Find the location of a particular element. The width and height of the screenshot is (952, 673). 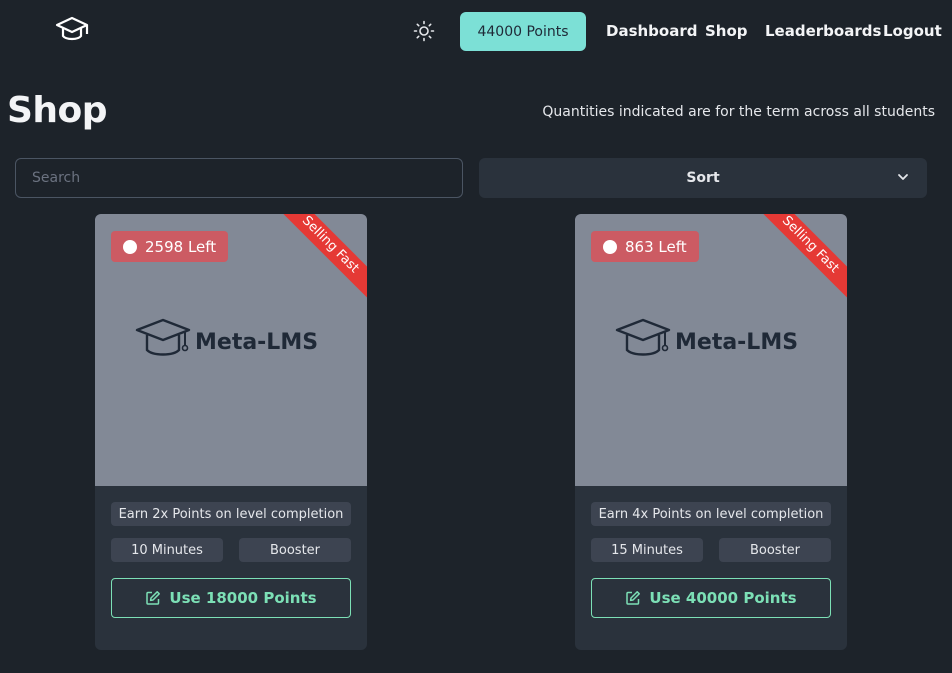

stock-badge: 2598 Left is located at coordinates (170, 246).